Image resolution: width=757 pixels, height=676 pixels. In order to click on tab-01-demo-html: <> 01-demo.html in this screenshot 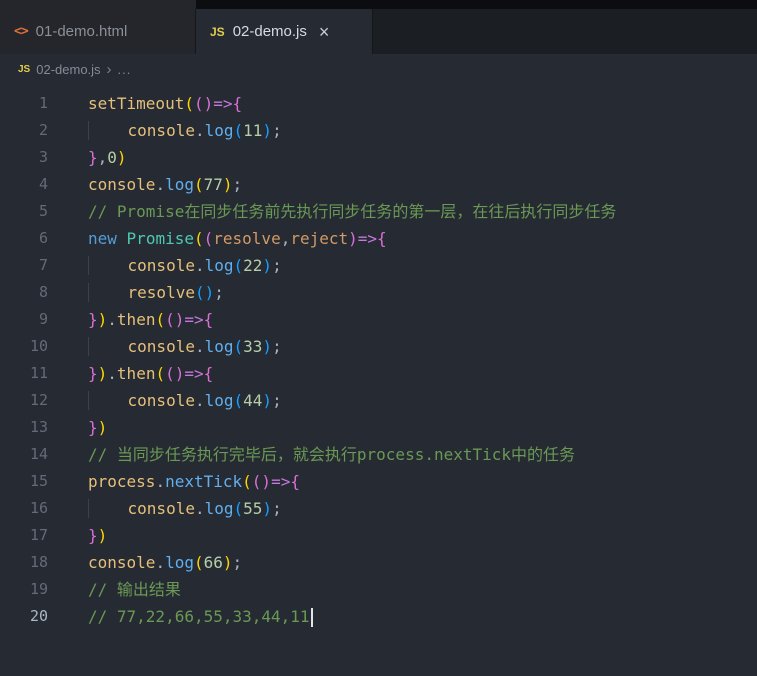, I will do `click(98, 31)`.